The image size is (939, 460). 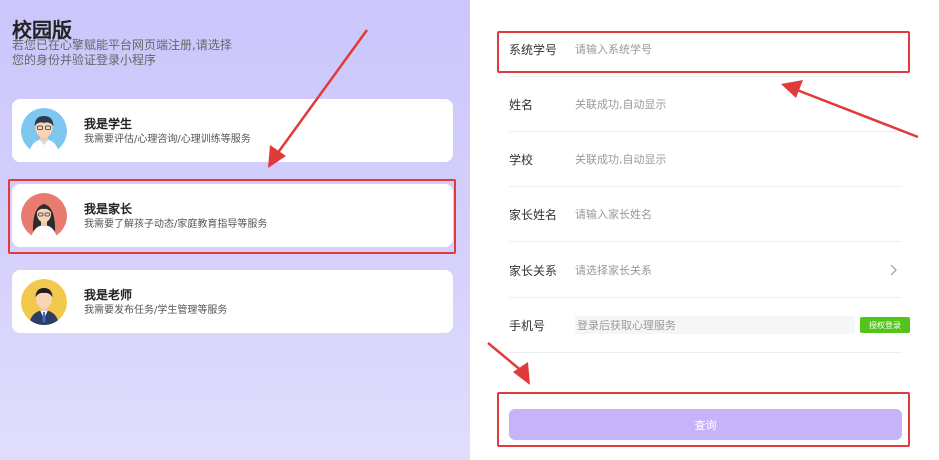 What do you see at coordinates (621, 159) in the screenshot?
I see `school-display: 关联成功,自动显示` at bounding box center [621, 159].